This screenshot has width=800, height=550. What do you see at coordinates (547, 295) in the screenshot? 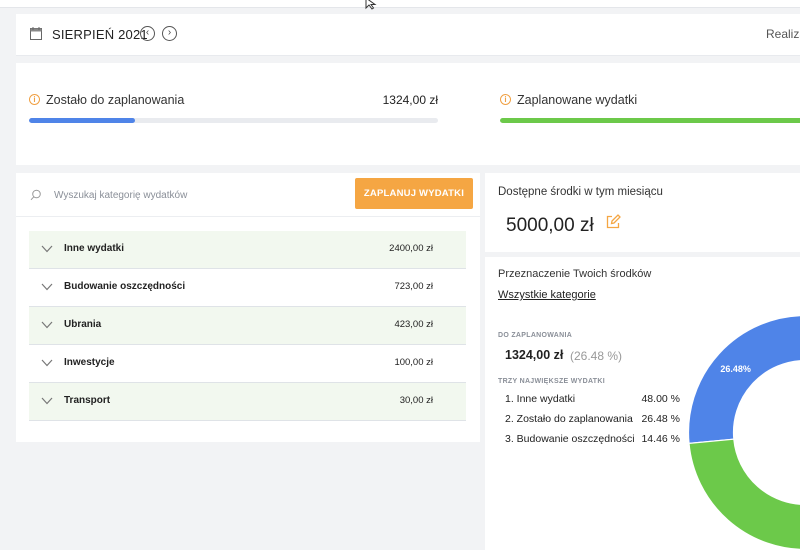
I see `all-categories-link: Wszystkie kategorie` at bounding box center [547, 295].